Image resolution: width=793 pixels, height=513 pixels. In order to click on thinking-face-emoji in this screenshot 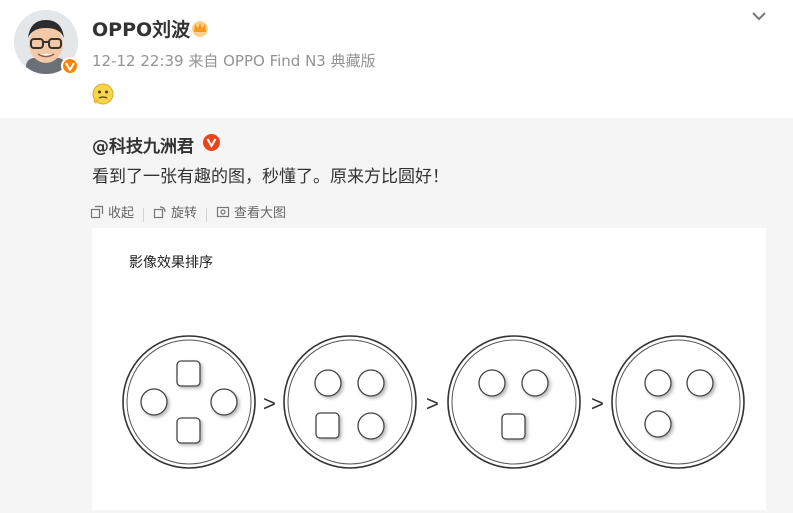, I will do `click(103, 94)`.